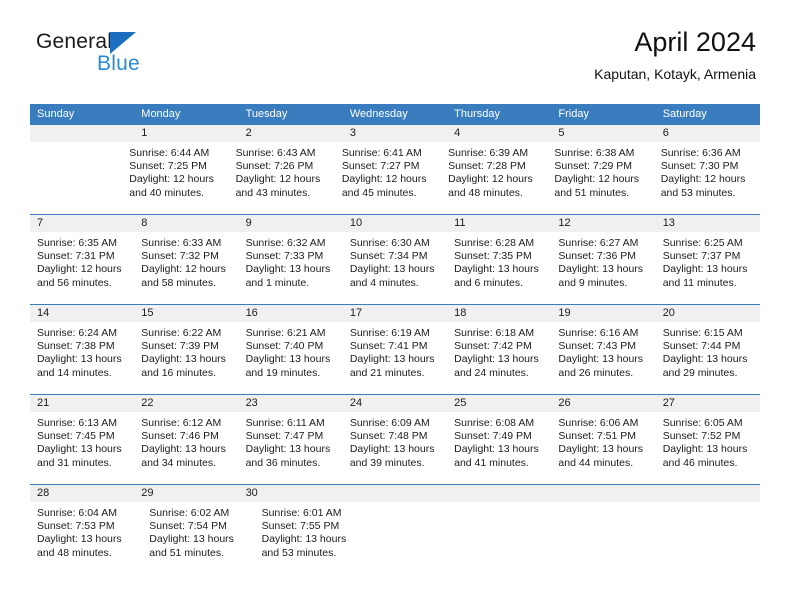 This screenshot has height=612, width=792. I want to click on day-number: 28, so click(82, 493).